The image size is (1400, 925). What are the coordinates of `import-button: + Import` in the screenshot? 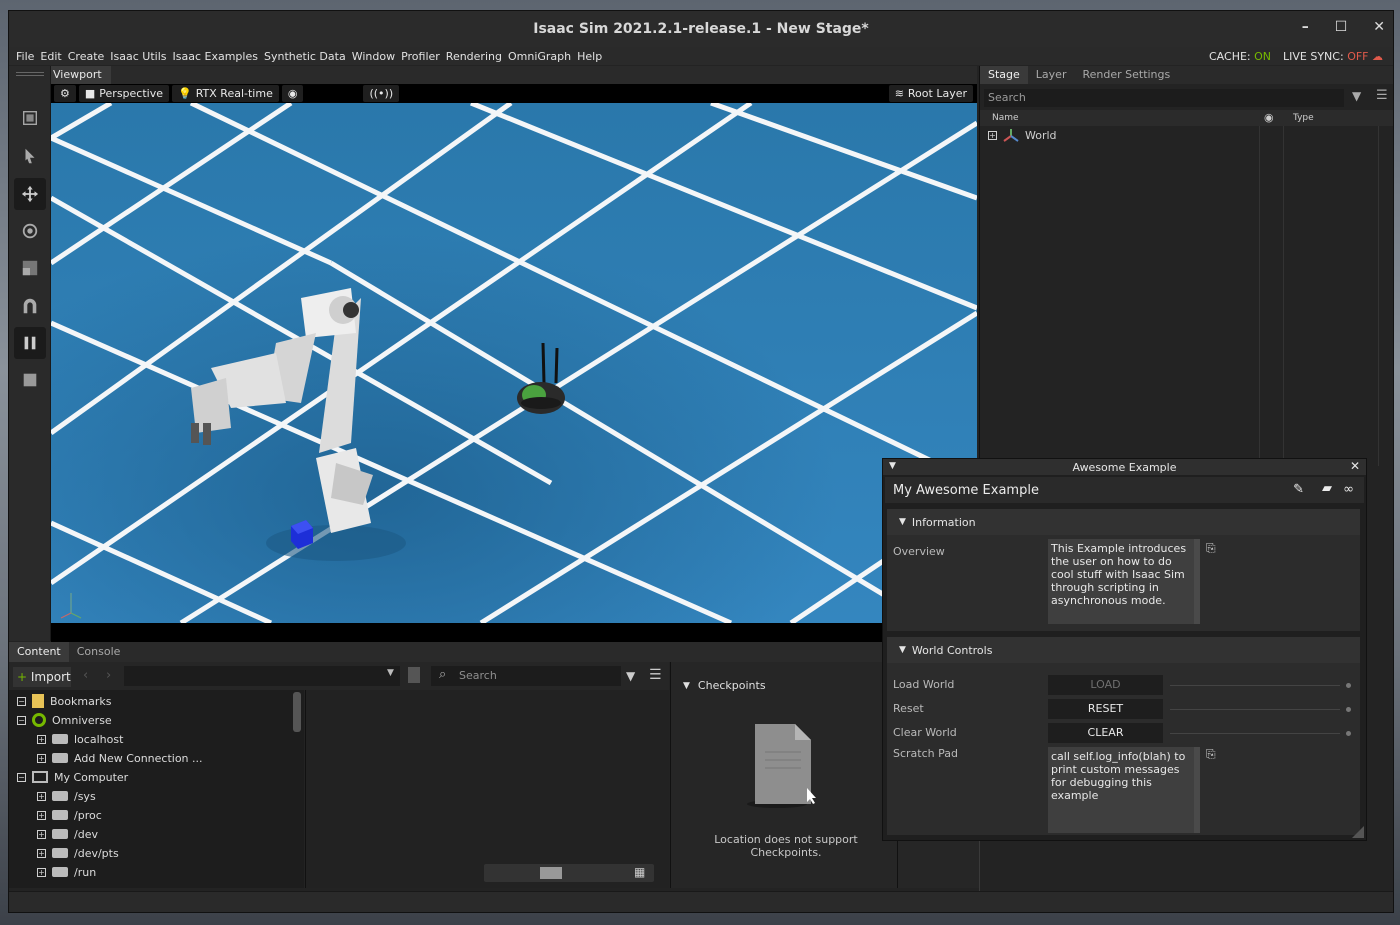 It's located at (42, 677).